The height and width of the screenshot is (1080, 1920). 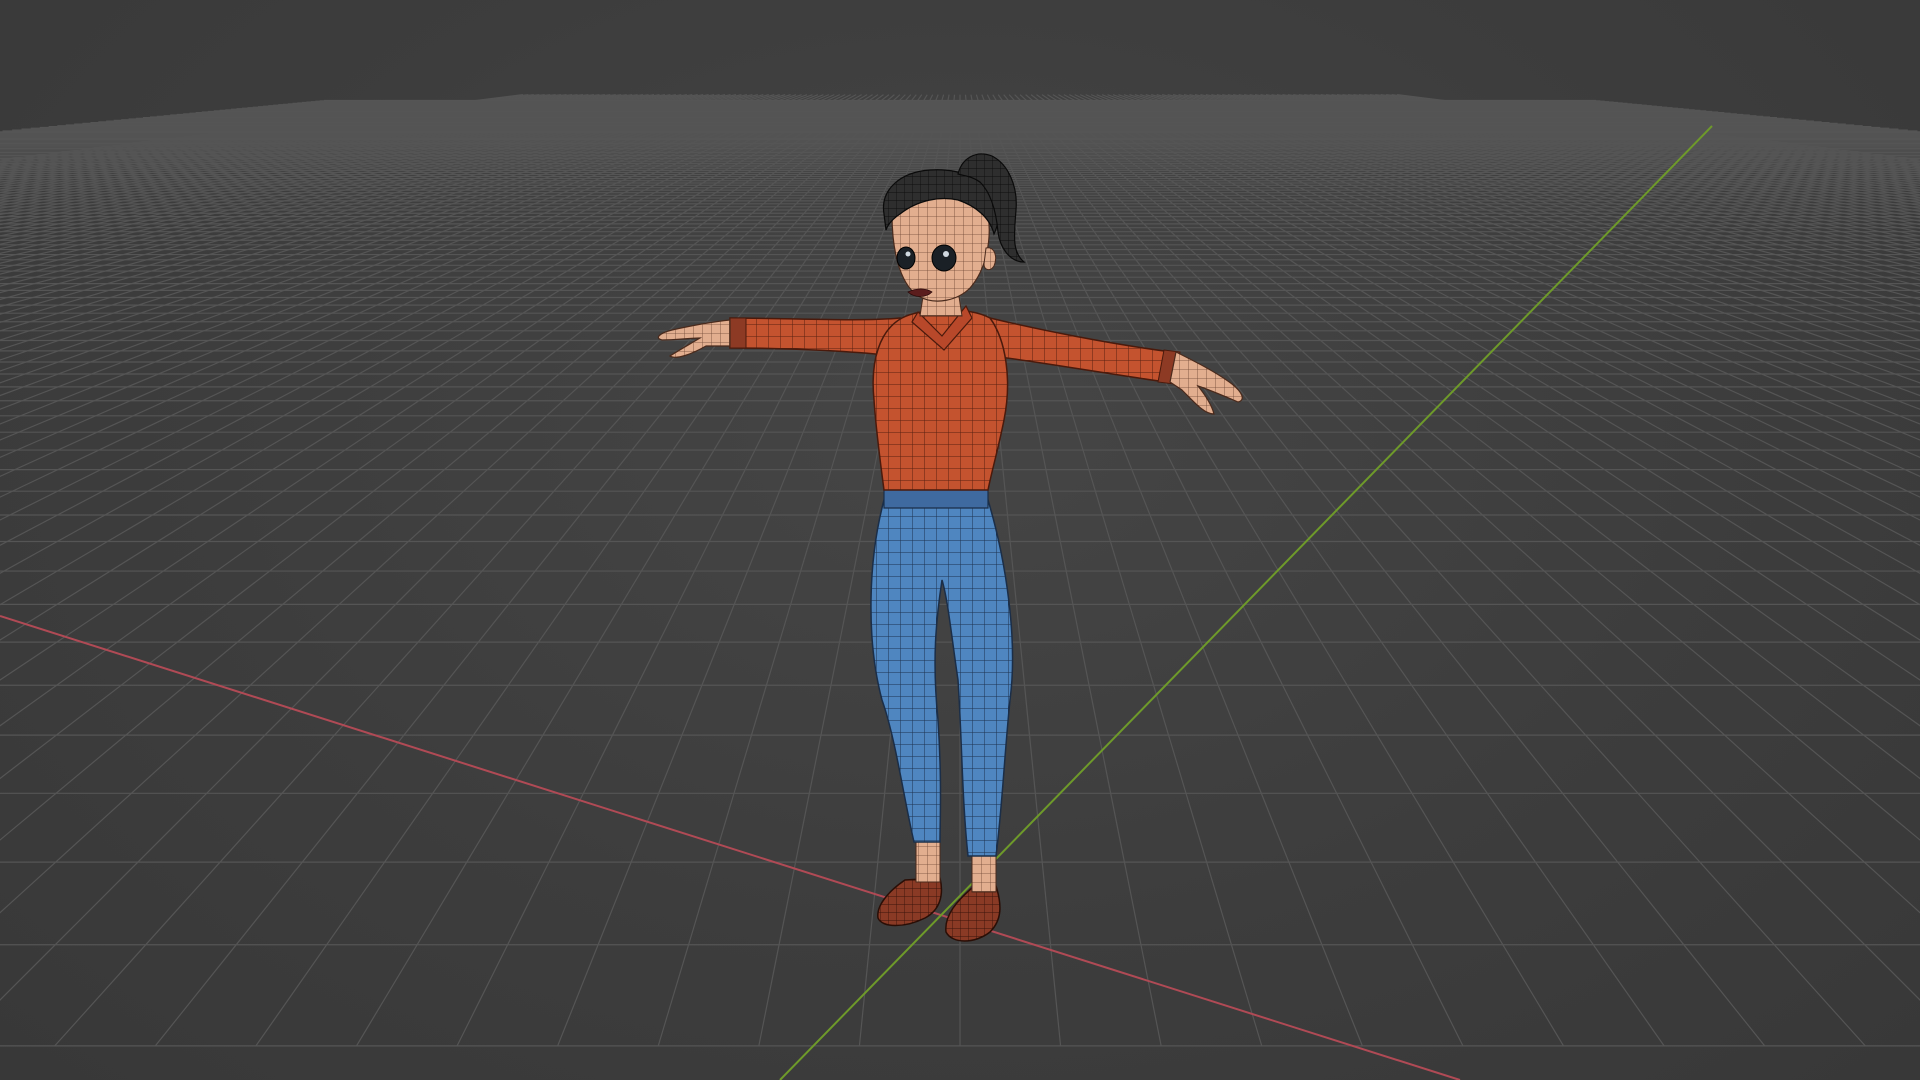 I want to click on right-ankle, so click(x=984, y=872).